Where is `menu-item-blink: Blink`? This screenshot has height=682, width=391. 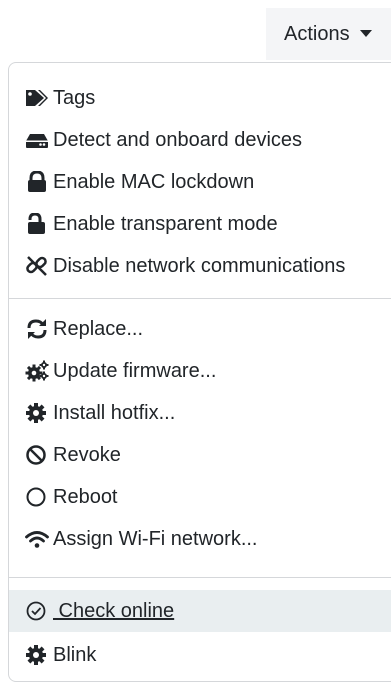 menu-item-blink: Blink is located at coordinates (200, 655).